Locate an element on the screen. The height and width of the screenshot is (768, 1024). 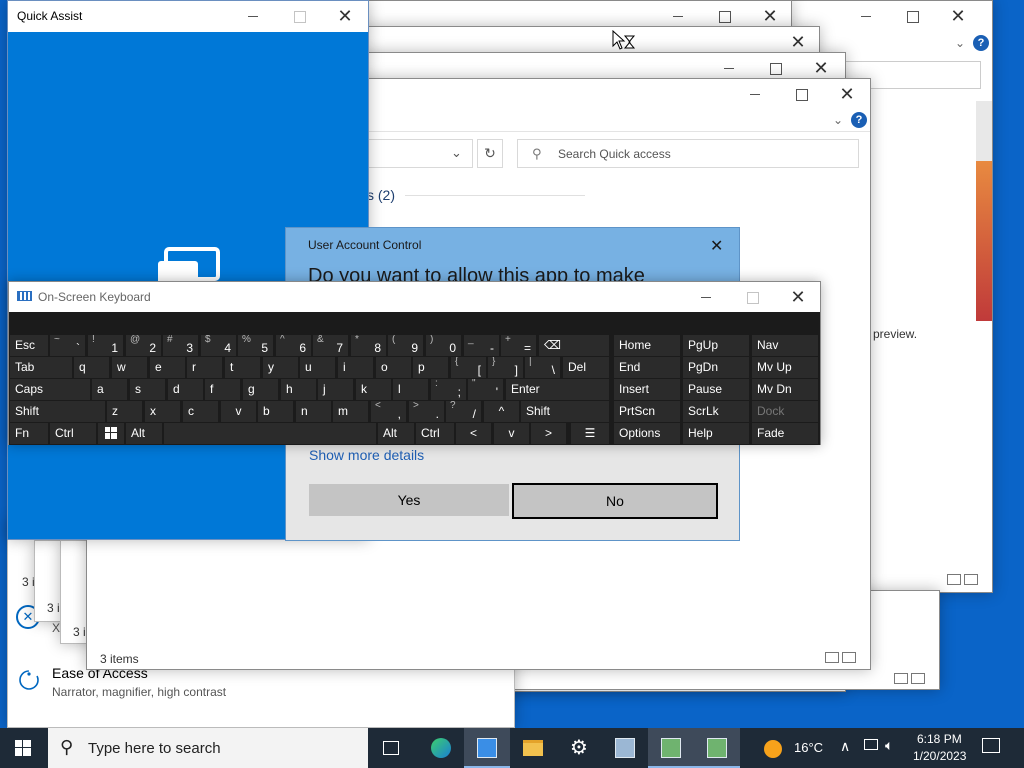
osk-key-help: Help is located at coordinates (716, 433).